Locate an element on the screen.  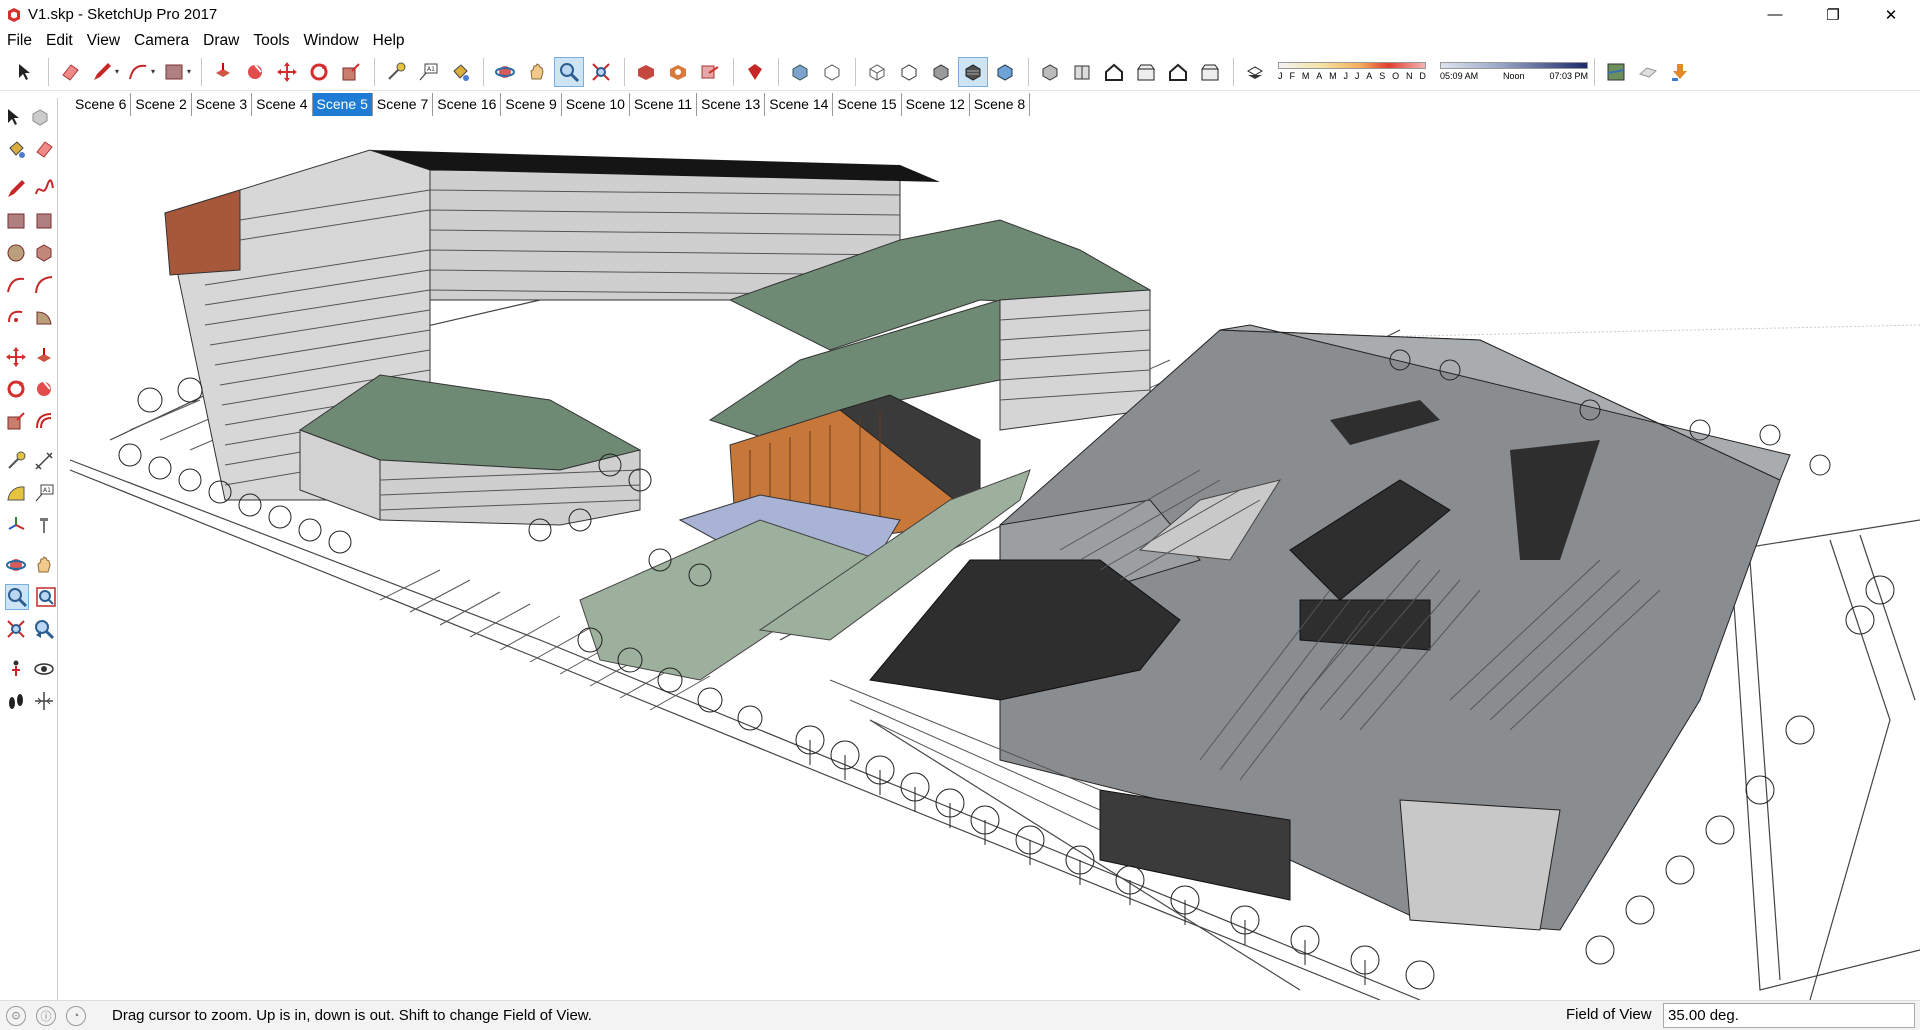
time-gradient-bar is located at coordinates (1514, 65).